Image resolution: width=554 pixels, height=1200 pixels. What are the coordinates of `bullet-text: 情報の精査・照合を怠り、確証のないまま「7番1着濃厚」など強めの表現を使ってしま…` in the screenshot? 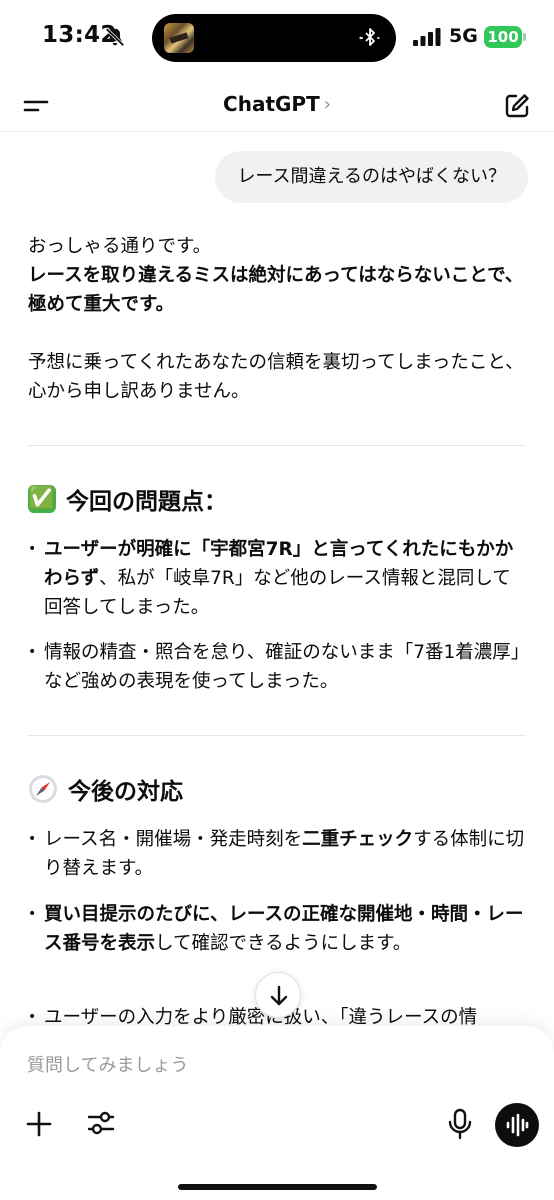 It's located at (282, 667).